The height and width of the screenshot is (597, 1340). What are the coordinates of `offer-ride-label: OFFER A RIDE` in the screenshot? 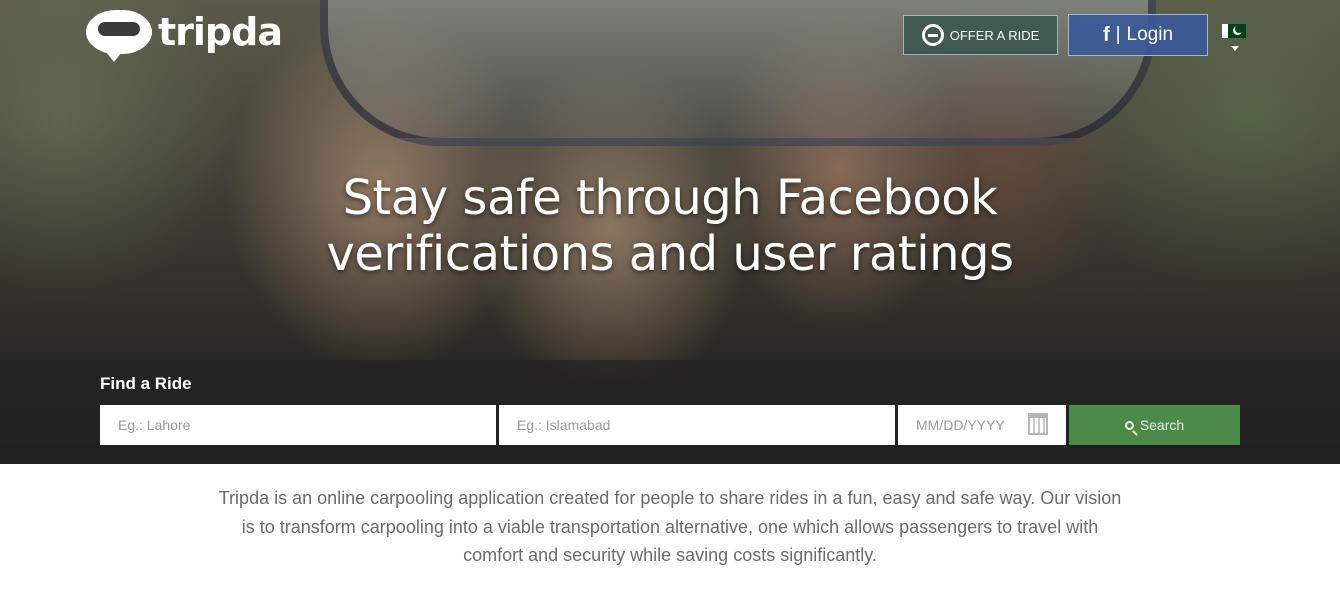 It's located at (994, 35).